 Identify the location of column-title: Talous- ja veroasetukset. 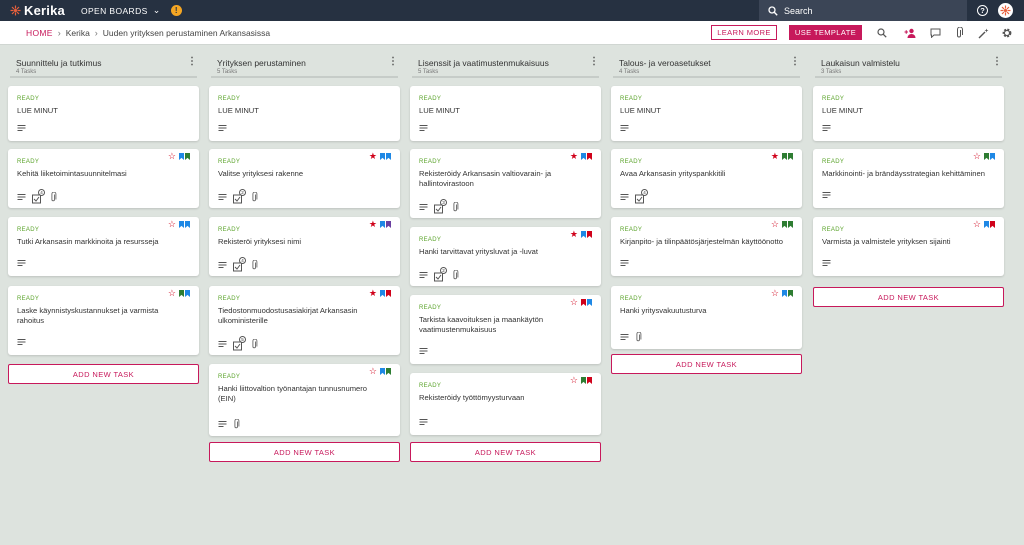
(665, 63).